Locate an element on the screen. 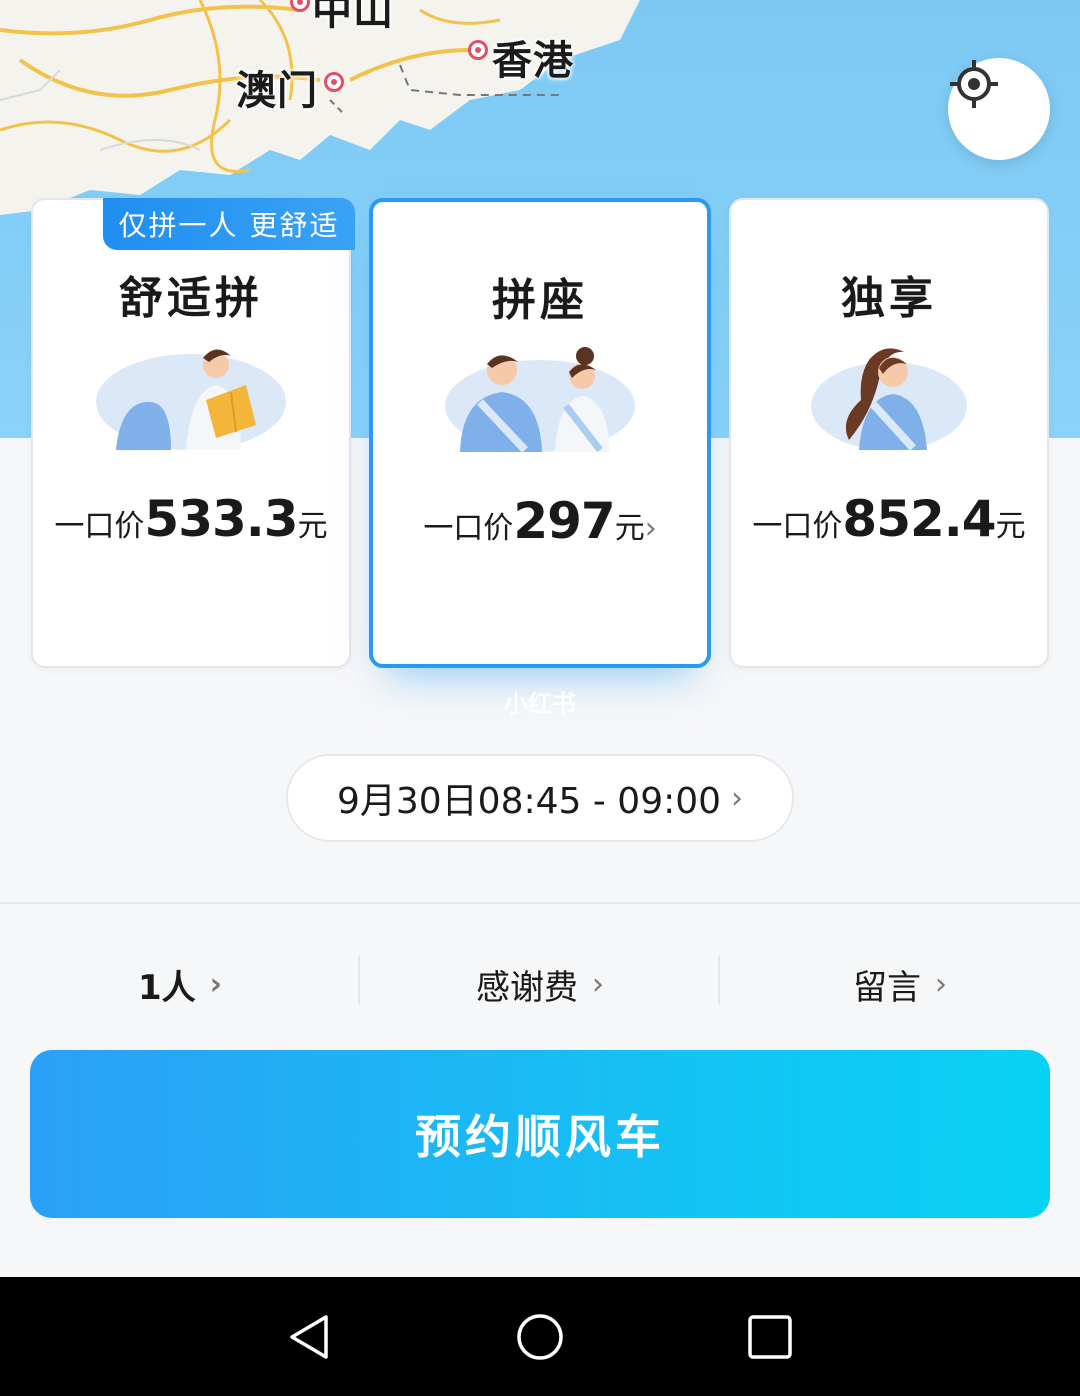  departure-time-text: 9月30日08:45 - 09:00 is located at coordinates (529, 801).